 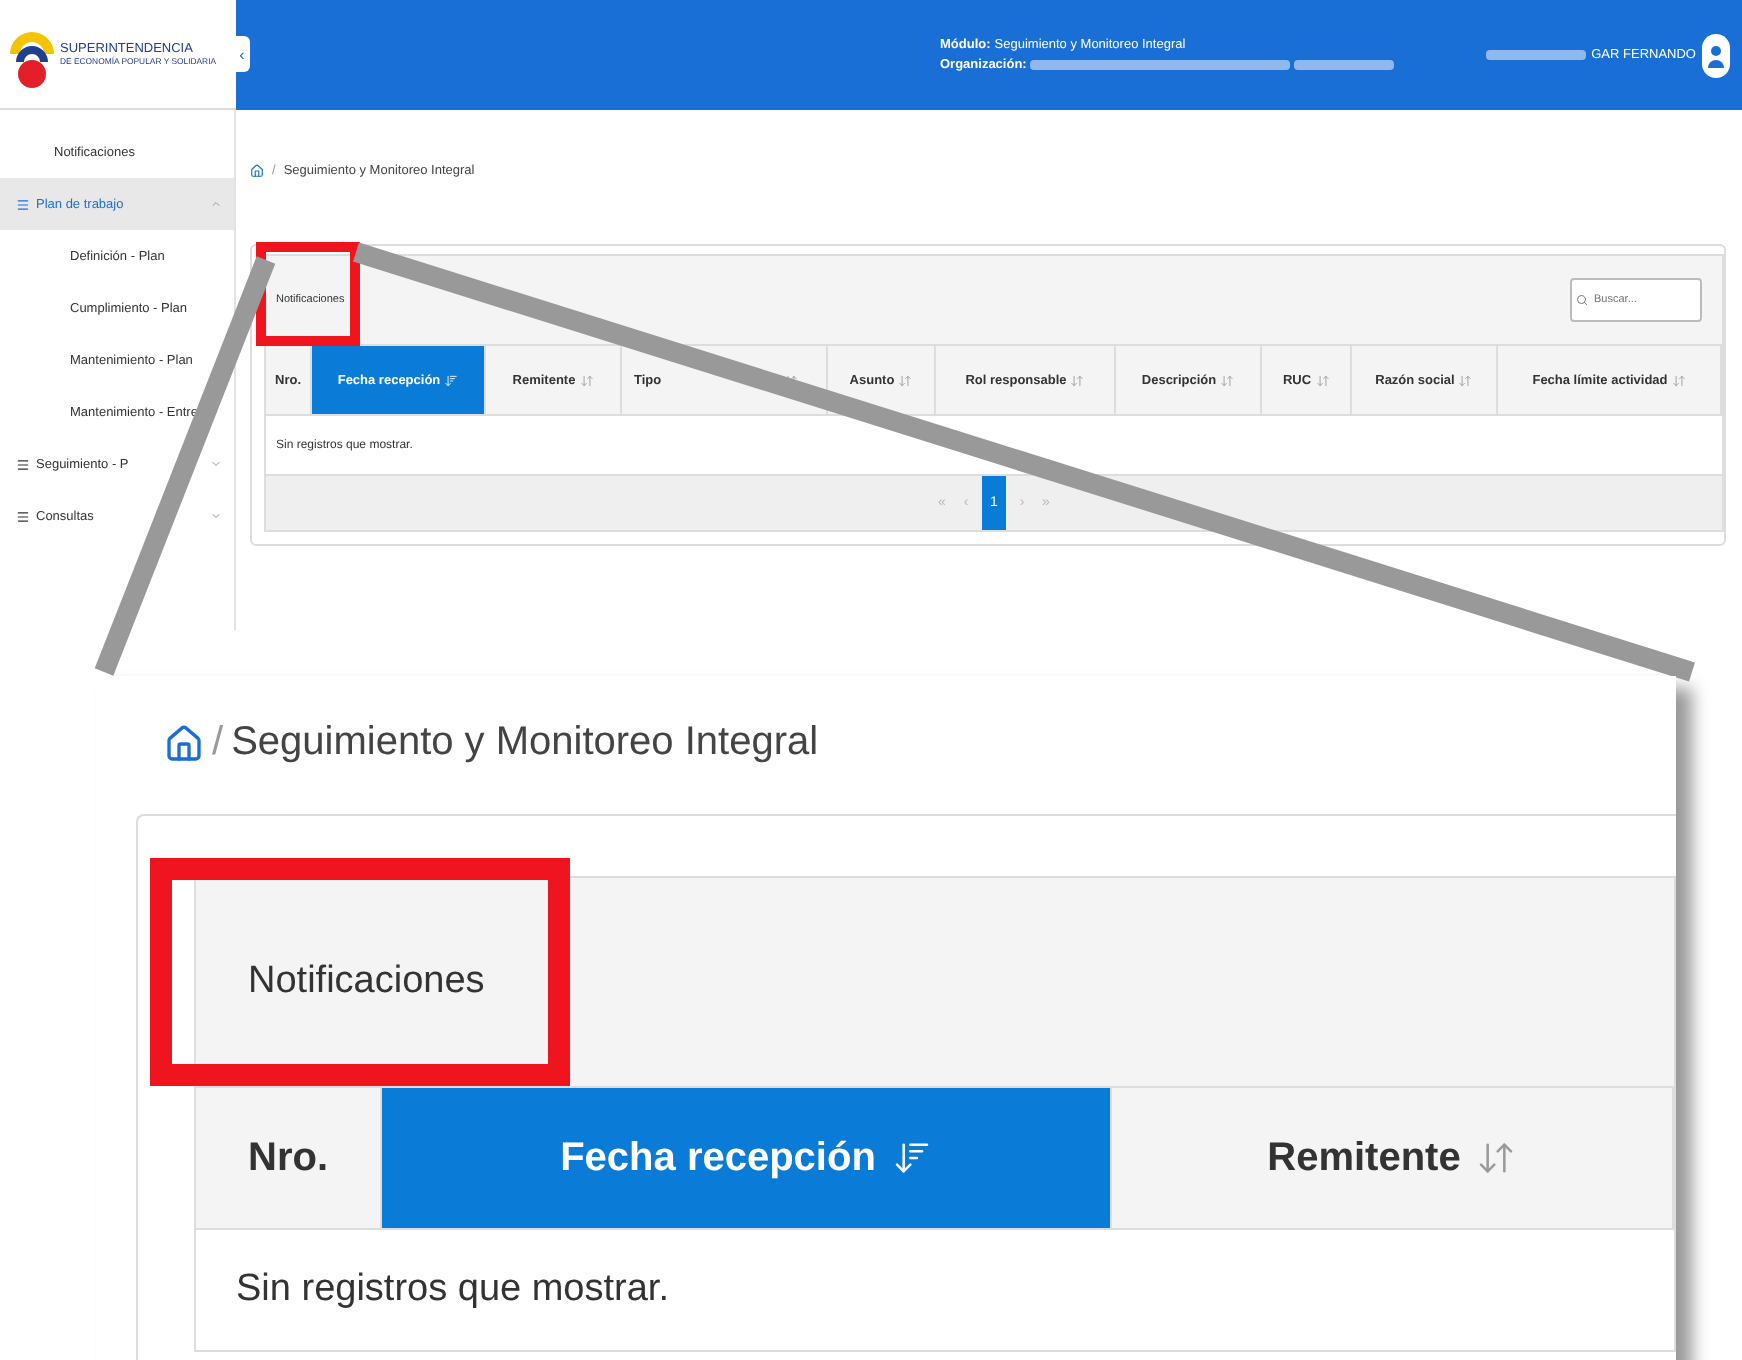 What do you see at coordinates (216, 204) in the screenshot?
I see `chevron-up-icon` at bounding box center [216, 204].